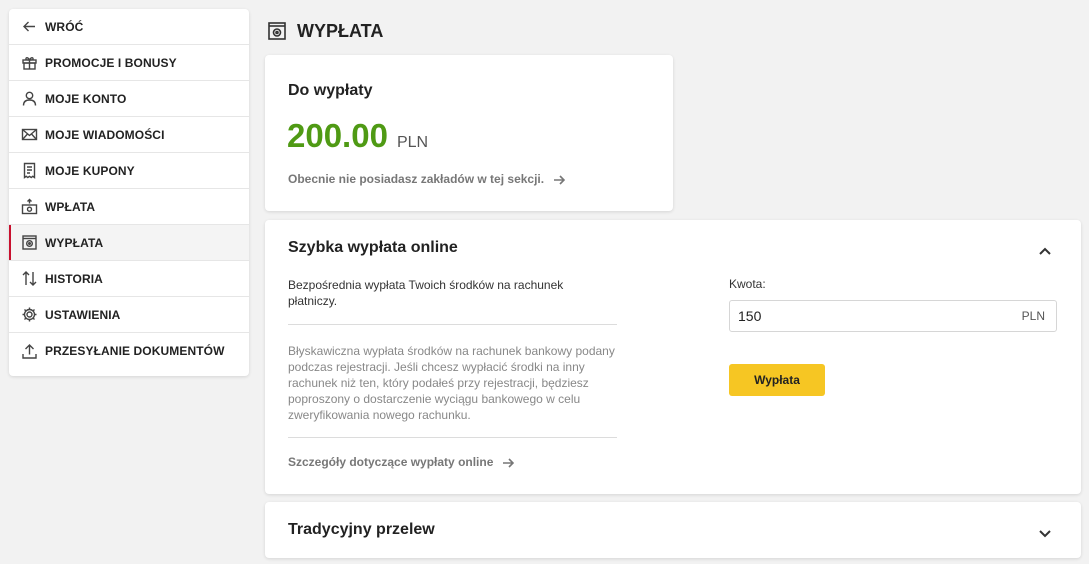 The height and width of the screenshot is (564, 1089). I want to click on sidebar-item-label: HISTORIA, so click(74, 278).